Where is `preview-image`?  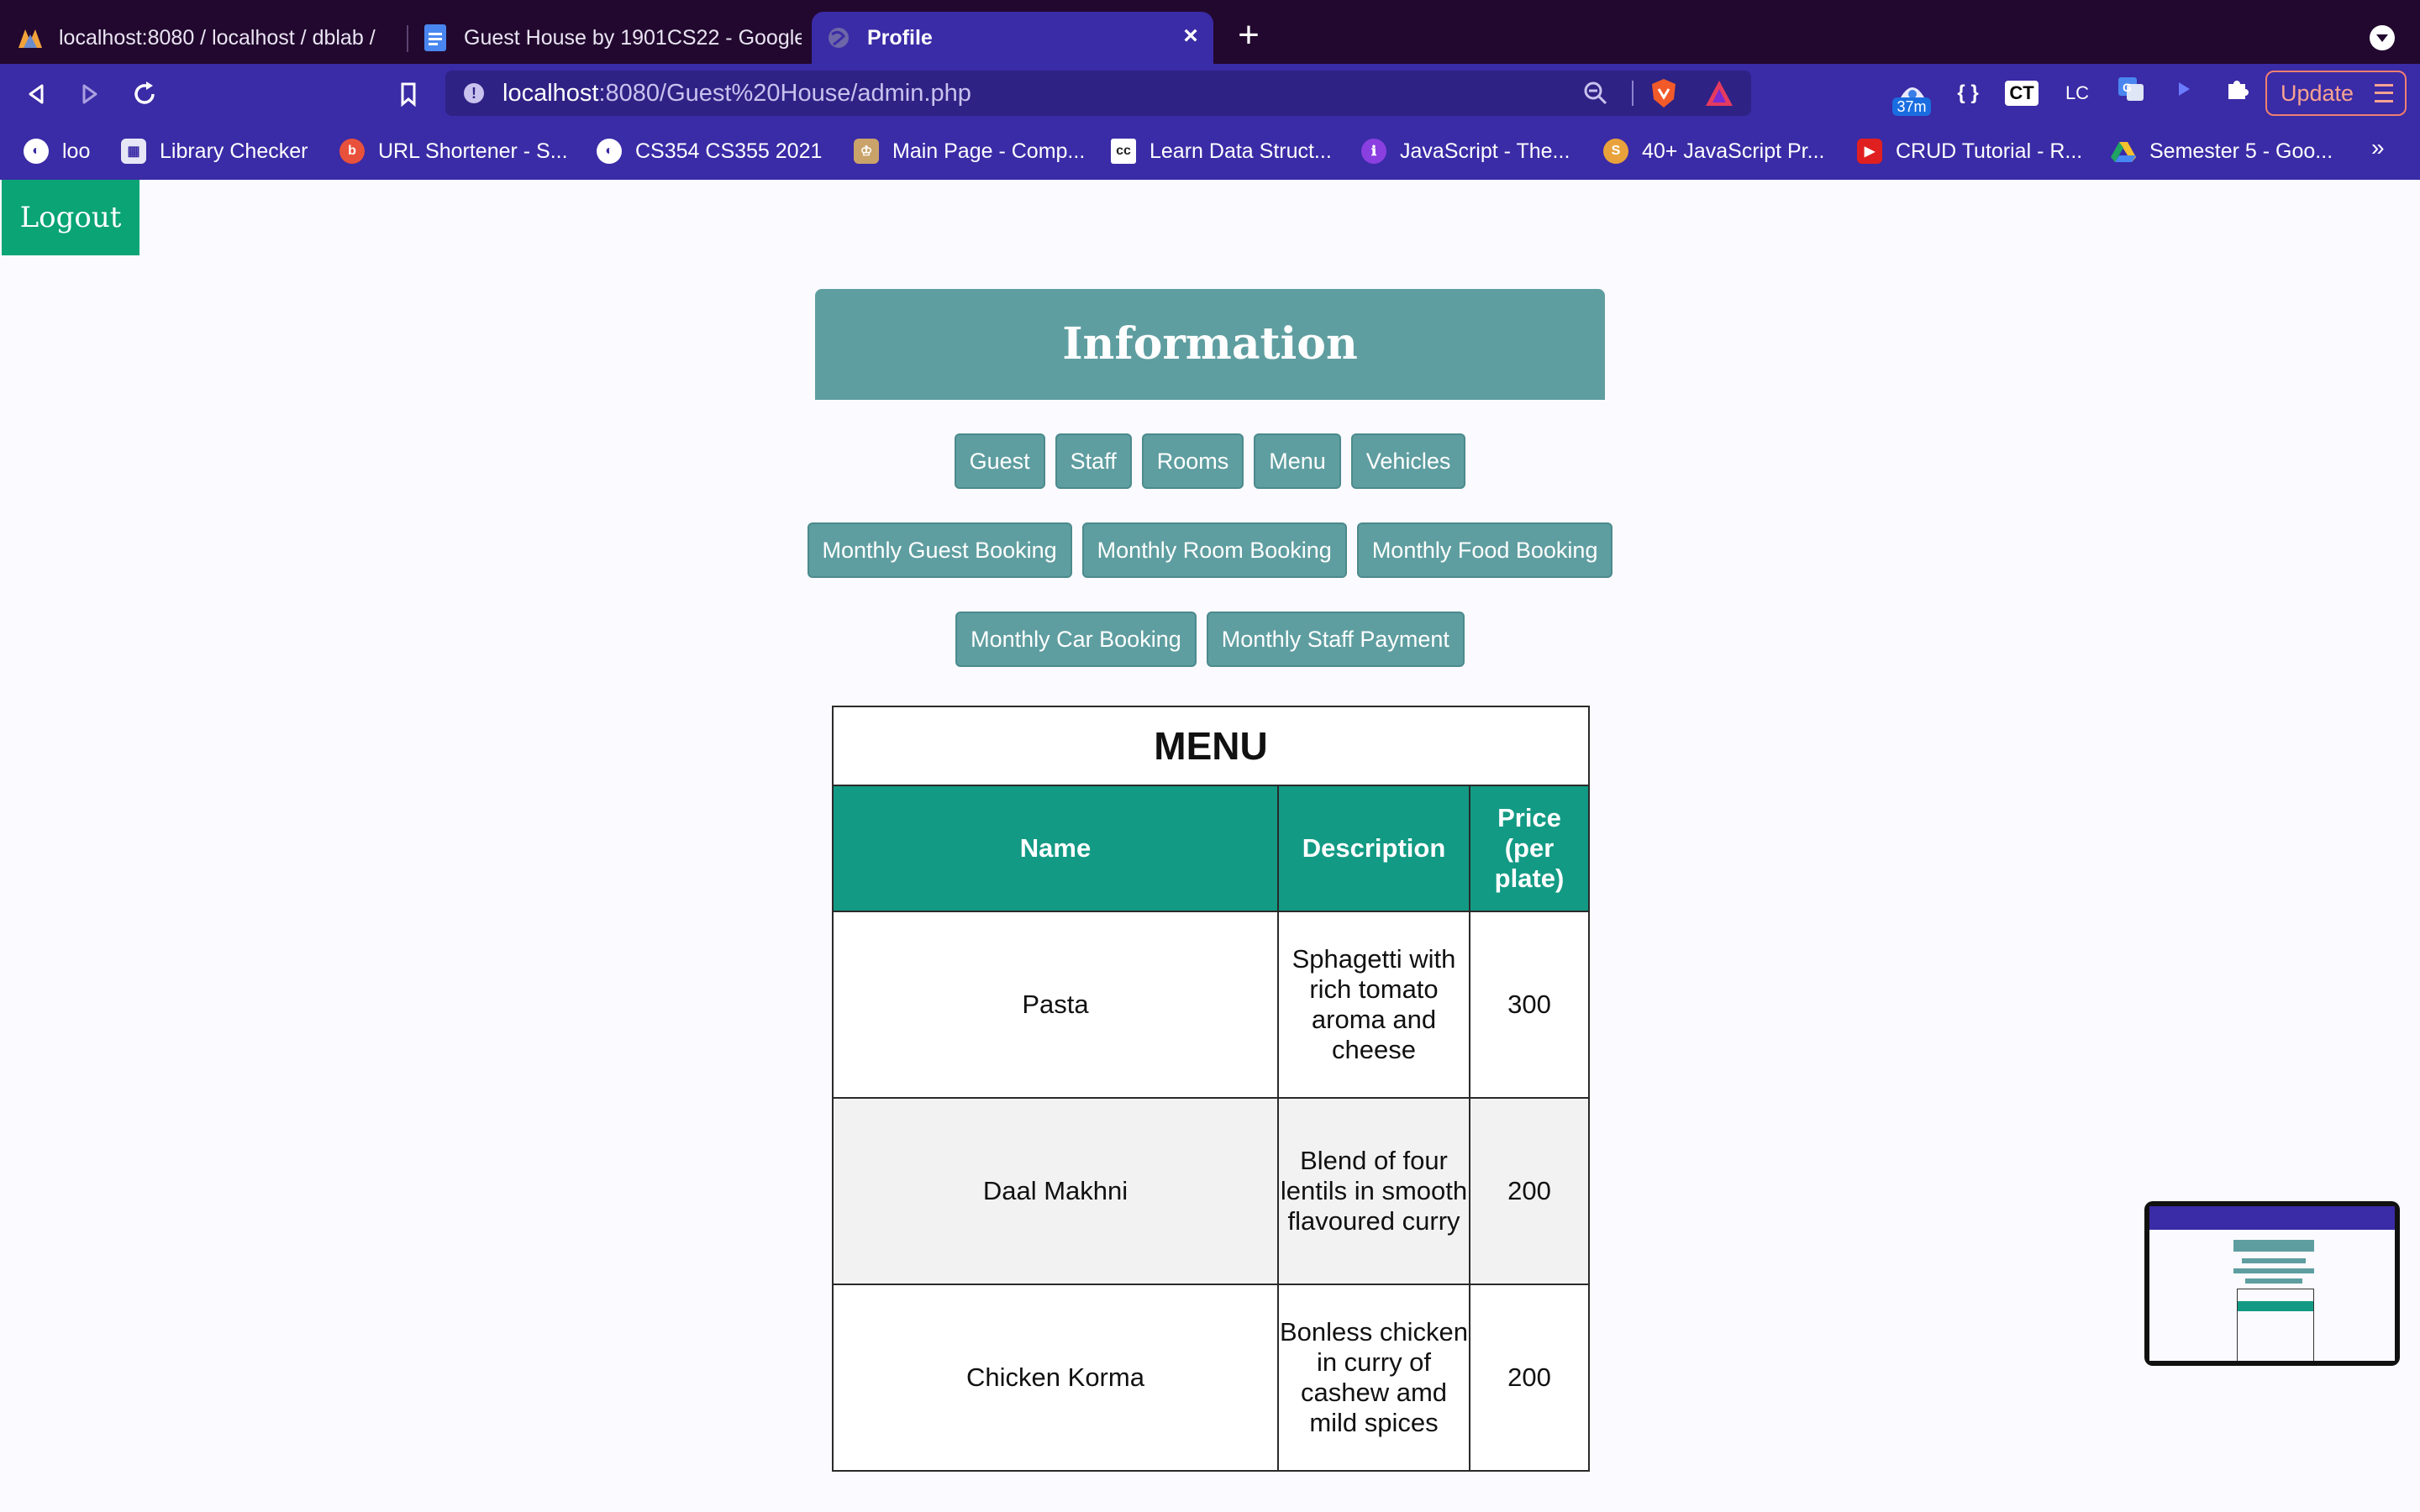 preview-image is located at coordinates (2272, 1283).